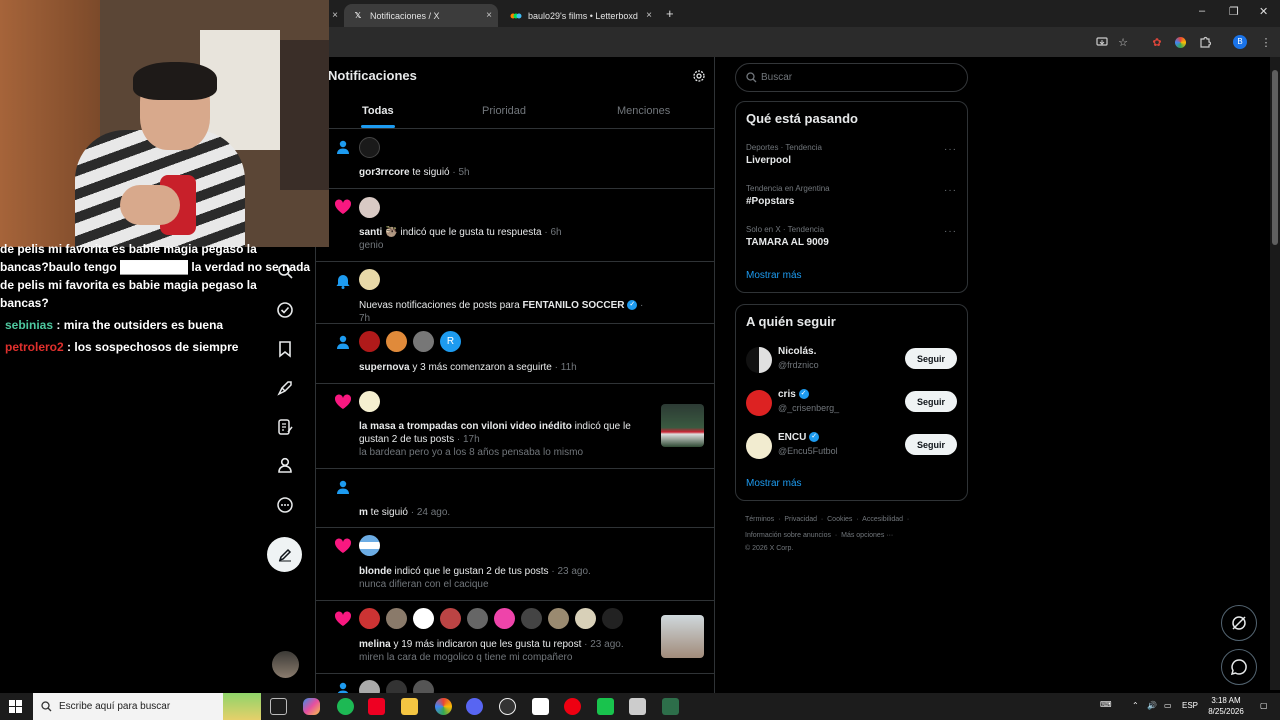 This screenshot has height=720, width=1280. I want to click on copilot-icon, so click(311, 706).